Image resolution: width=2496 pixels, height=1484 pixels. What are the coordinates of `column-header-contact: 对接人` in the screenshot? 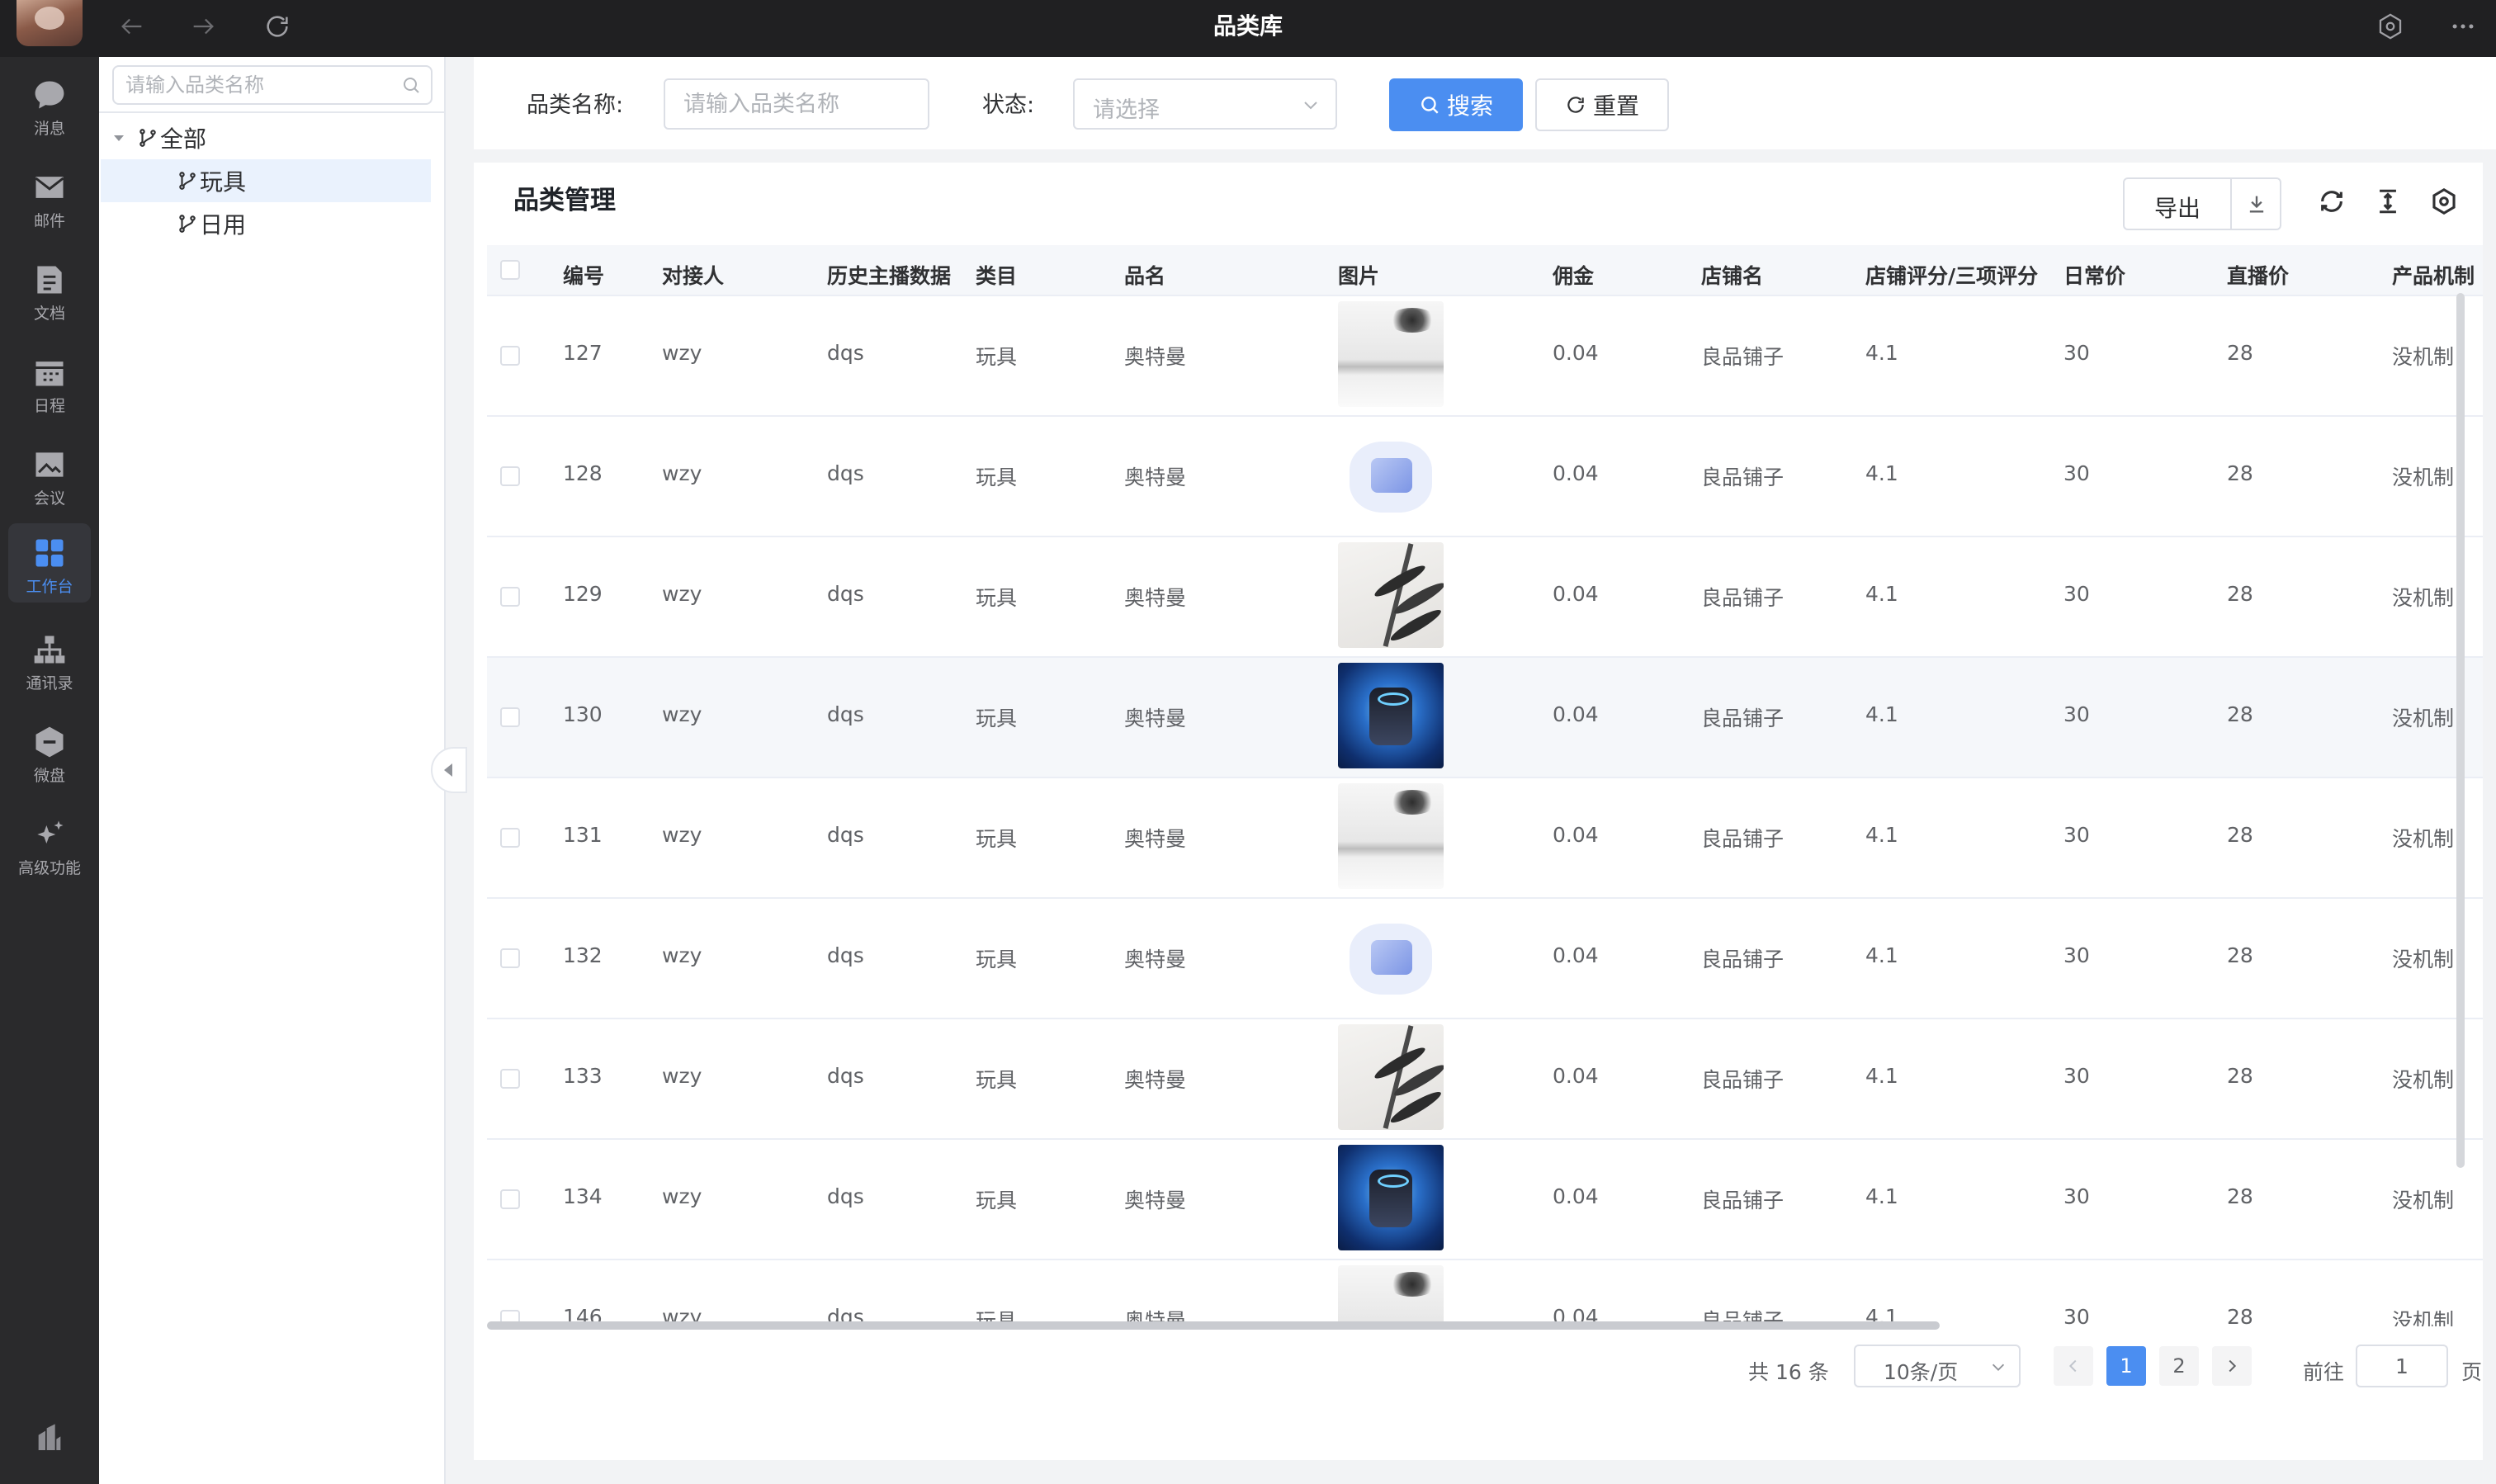 It's located at (693, 275).